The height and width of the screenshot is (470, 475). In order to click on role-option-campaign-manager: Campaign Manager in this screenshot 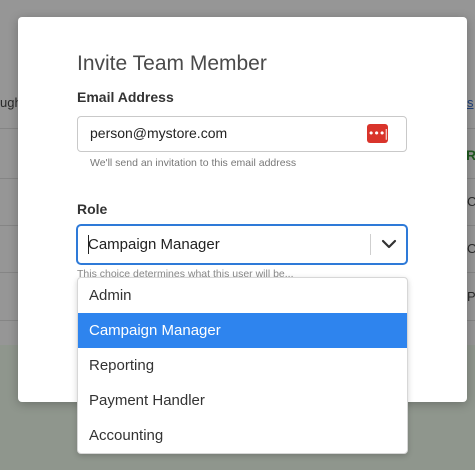, I will do `click(242, 330)`.